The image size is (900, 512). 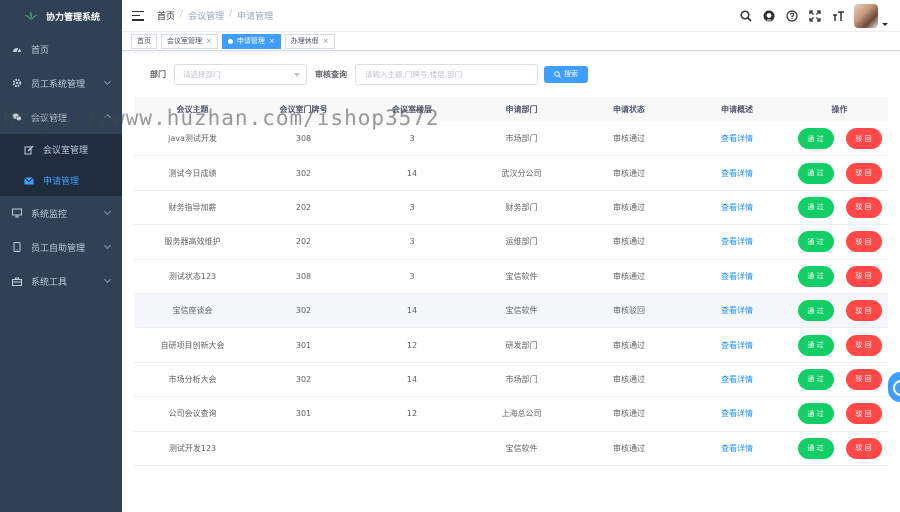 What do you see at coordinates (61, 213) in the screenshot?
I see `sidebar-item-system-monitor: 系统监控` at bounding box center [61, 213].